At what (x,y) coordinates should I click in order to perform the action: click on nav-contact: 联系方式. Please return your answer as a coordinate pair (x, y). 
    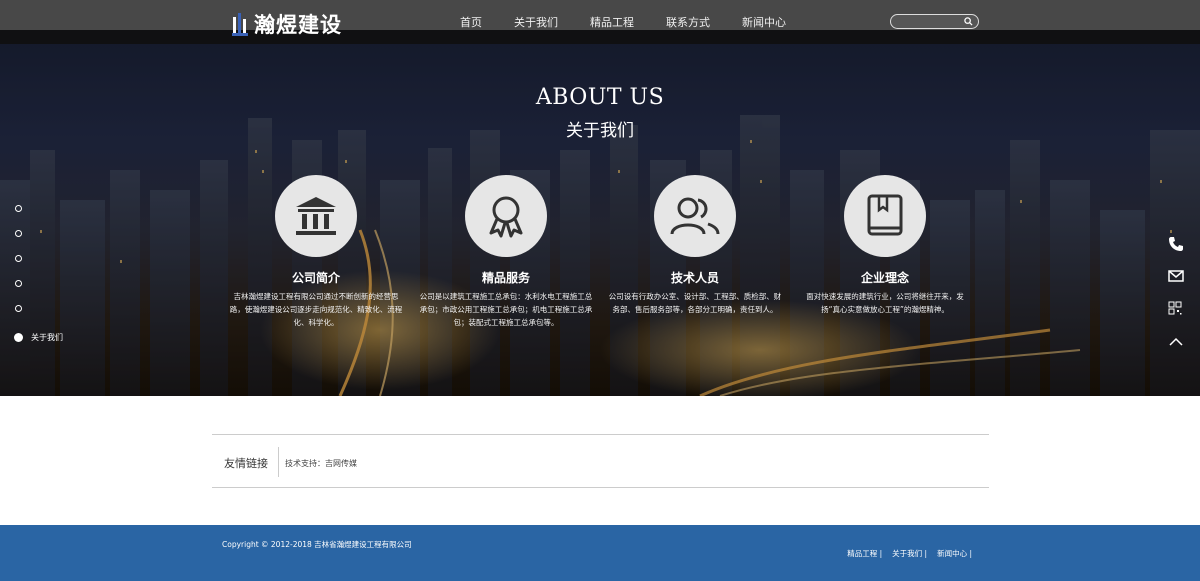
    Looking at the image, I should click on (688, 22).